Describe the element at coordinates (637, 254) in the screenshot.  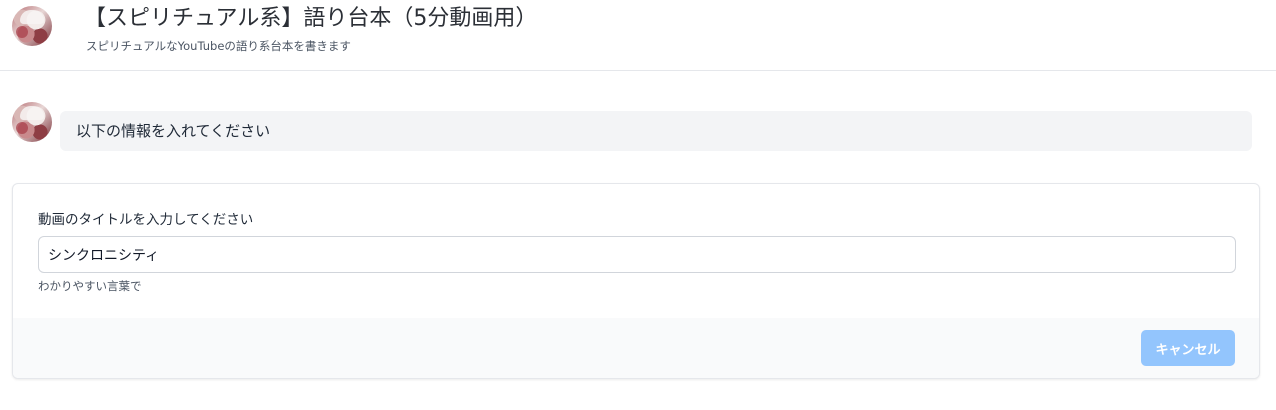
I see `title-input` at that location.